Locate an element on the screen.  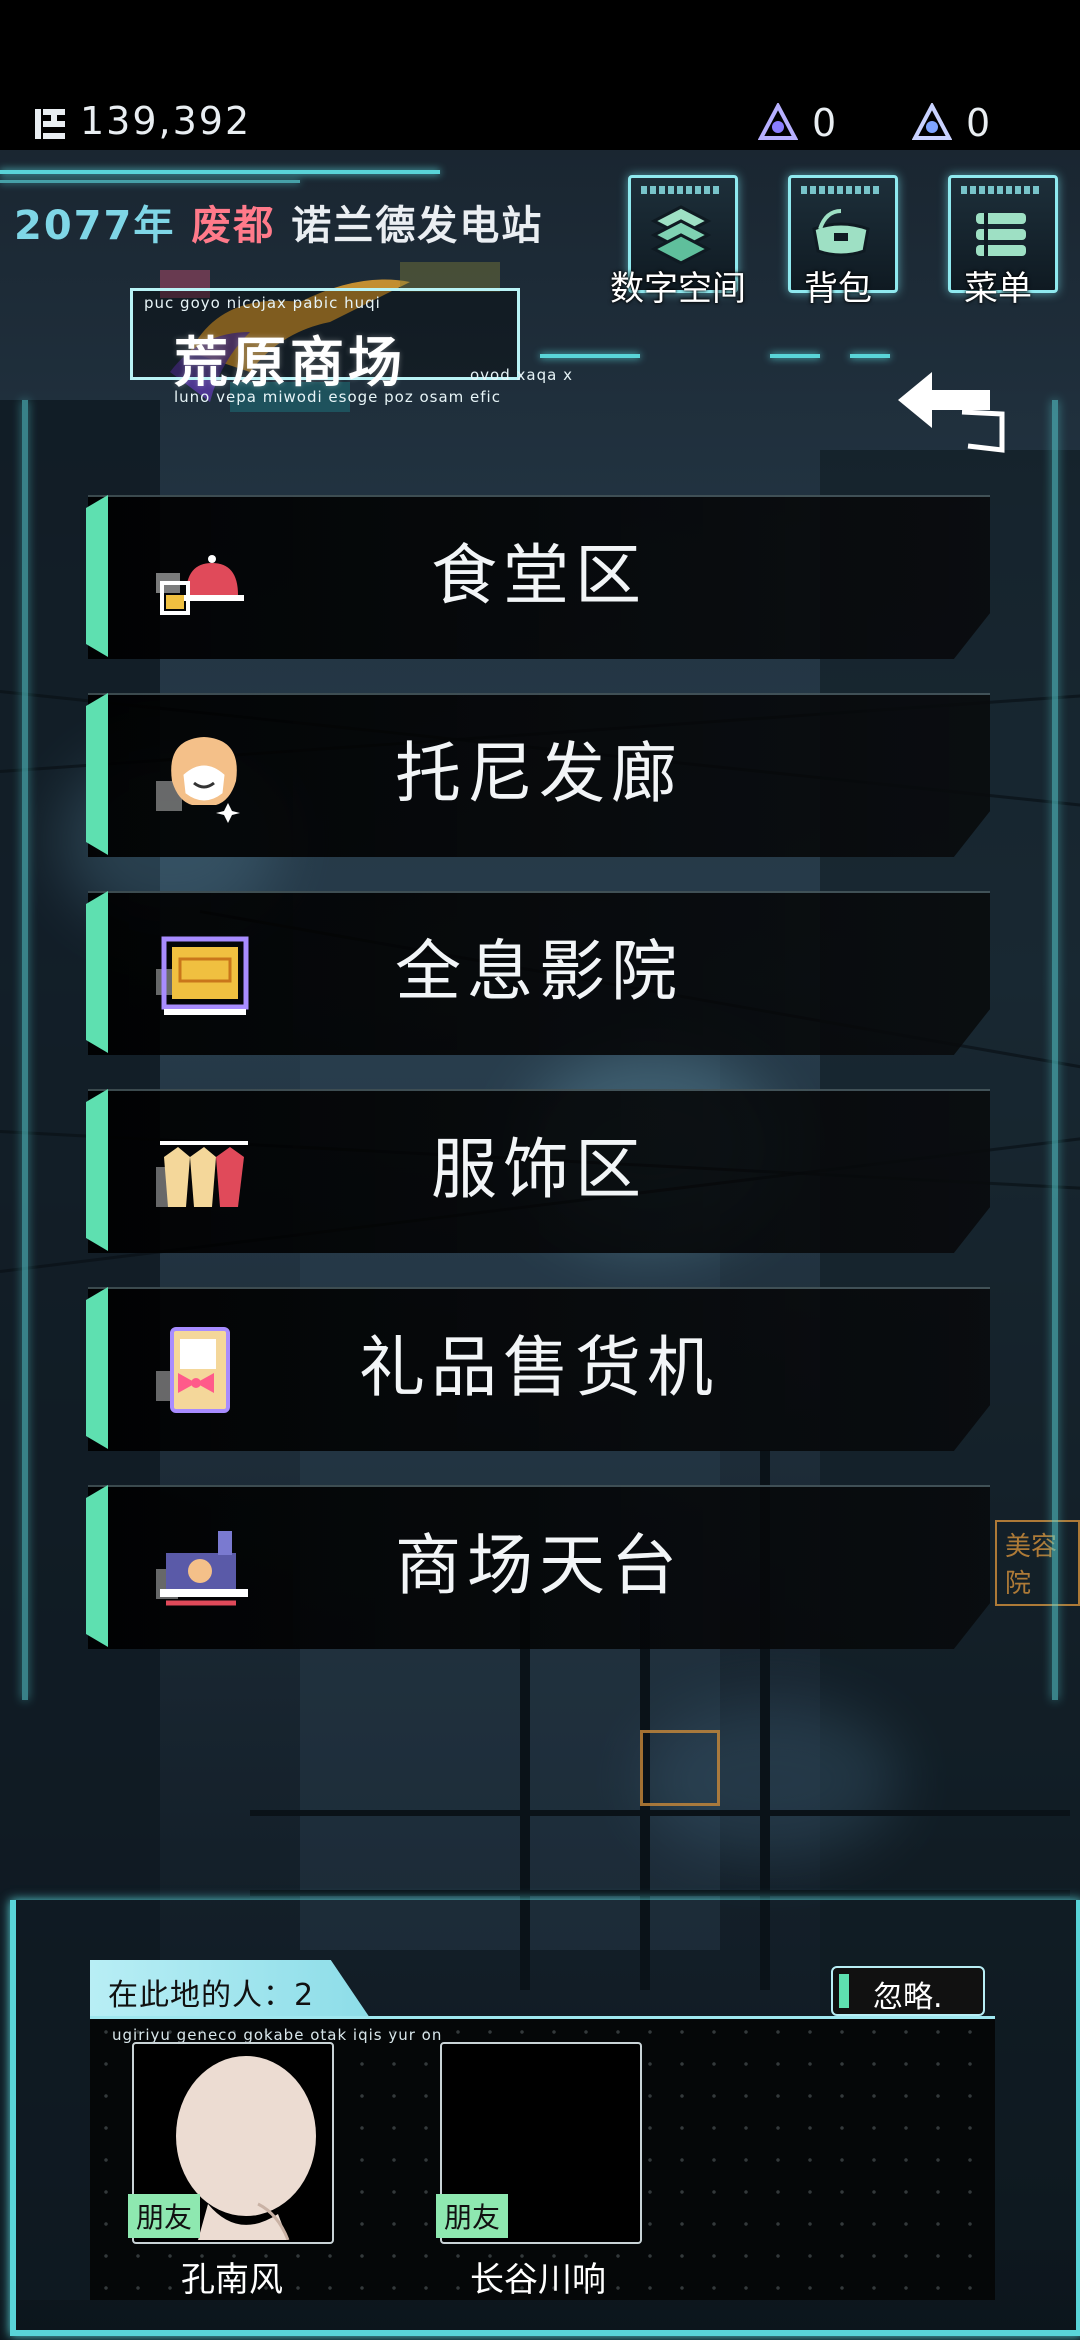
menu-item-label: 托尼发廊 is located at coordinates (539, 773).